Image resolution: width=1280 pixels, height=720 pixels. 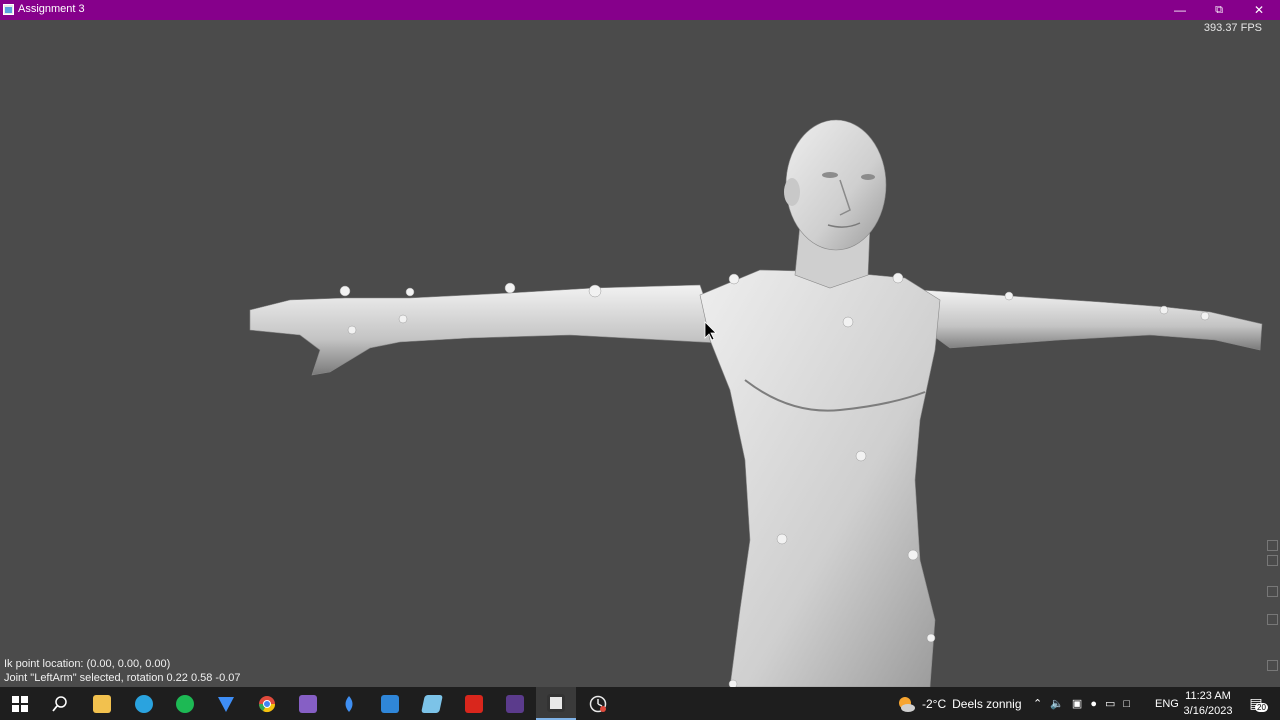 I want to click on minimize-button: —, so click(x=1180, y=10).